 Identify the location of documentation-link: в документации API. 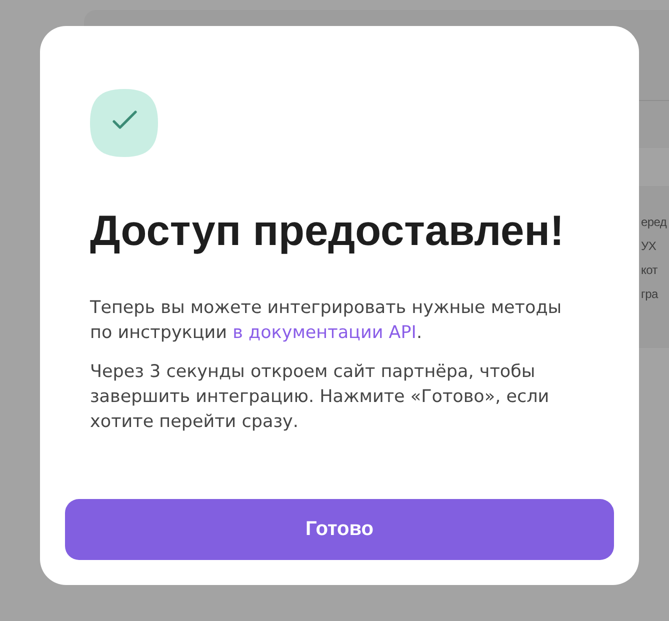
(324, 333).